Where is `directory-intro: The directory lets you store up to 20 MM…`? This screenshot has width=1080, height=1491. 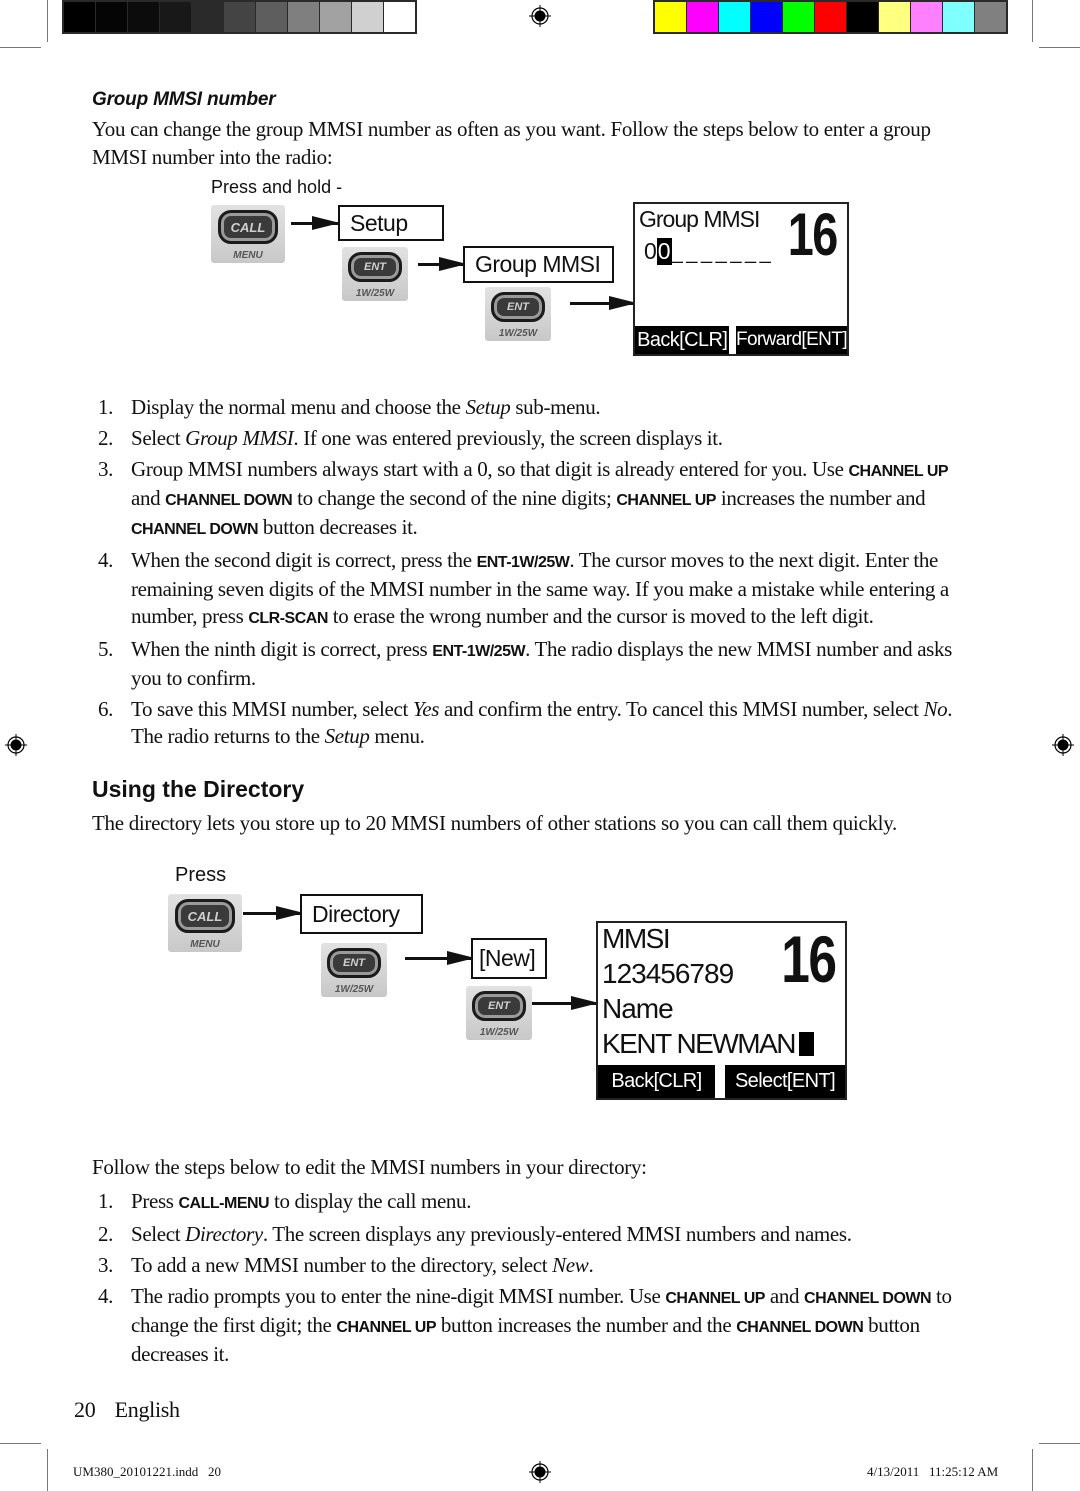
directory-intro: The directory lets you store up to 20 MM… is located at coordinates (495, 823).